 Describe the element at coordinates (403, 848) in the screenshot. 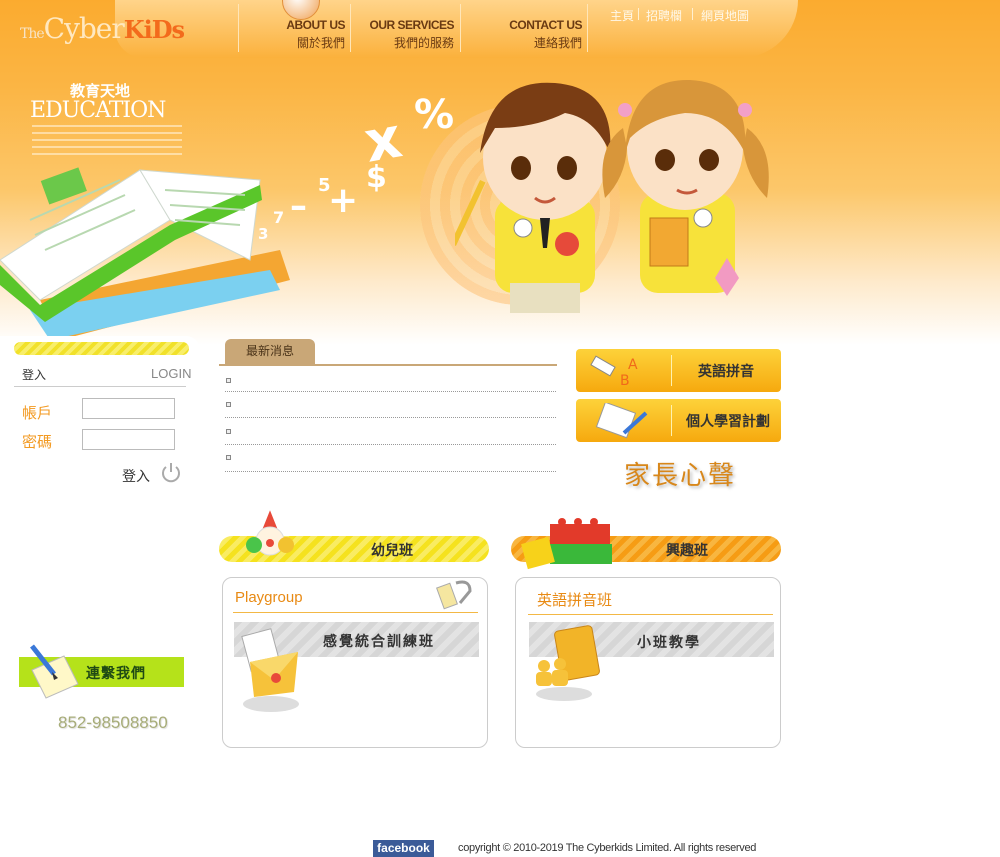

I see `facebook-link: facebook` at that location.